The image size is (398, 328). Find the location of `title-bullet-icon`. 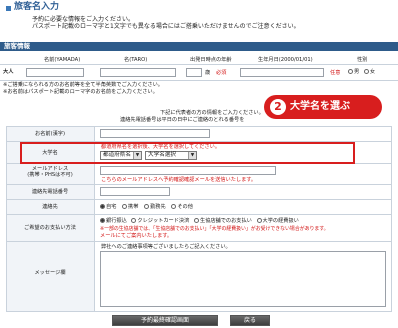

title-bullet-icon is located at coordinates (8, 8).